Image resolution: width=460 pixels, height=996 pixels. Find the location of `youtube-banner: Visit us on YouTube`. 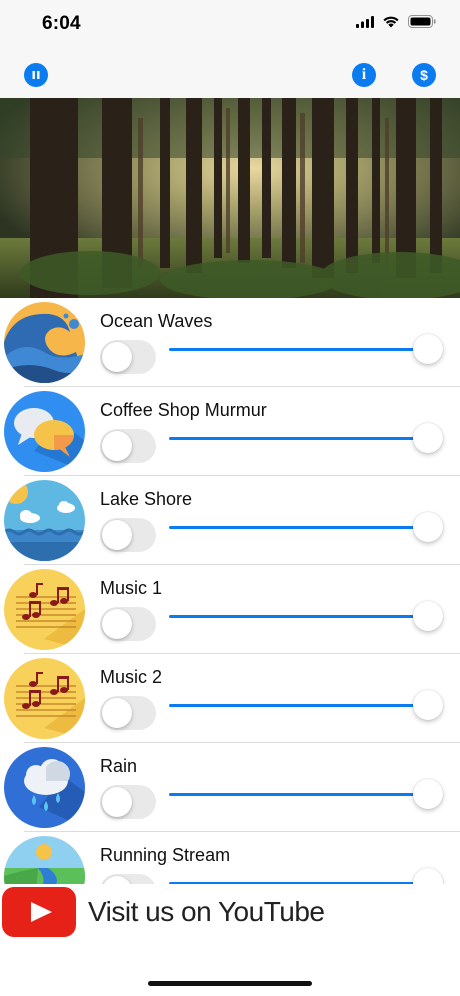

youtube-banner: Visit us on YouTube is located at coordinates (230, 912).